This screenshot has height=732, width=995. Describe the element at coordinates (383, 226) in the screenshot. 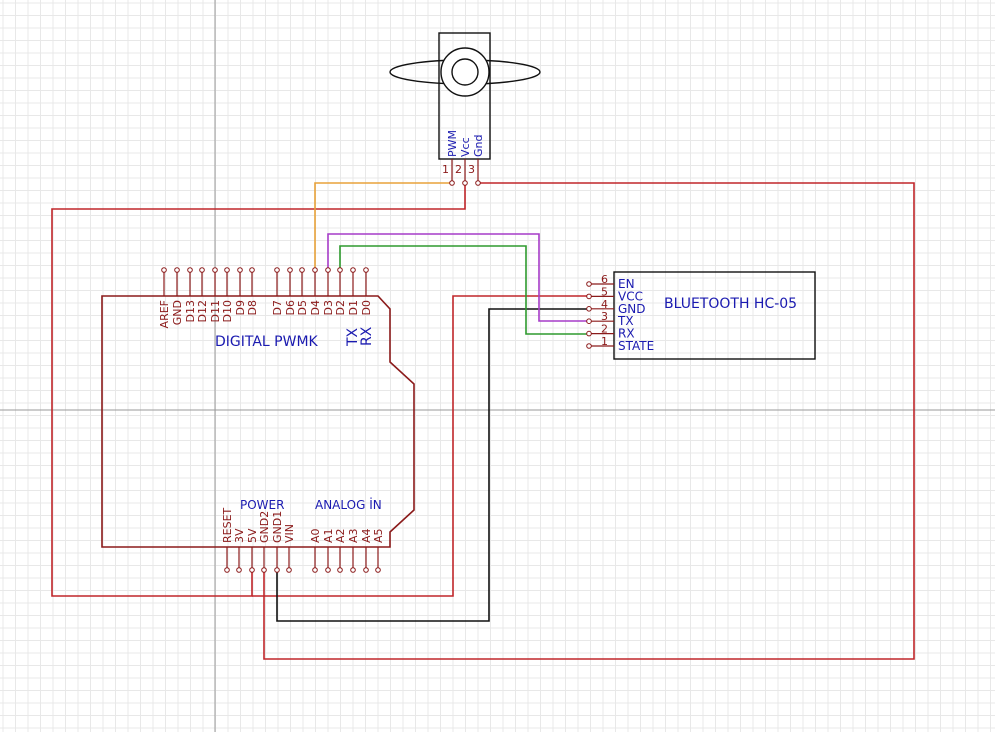

I see `wire-servo-pwm-to-d4` at that location.